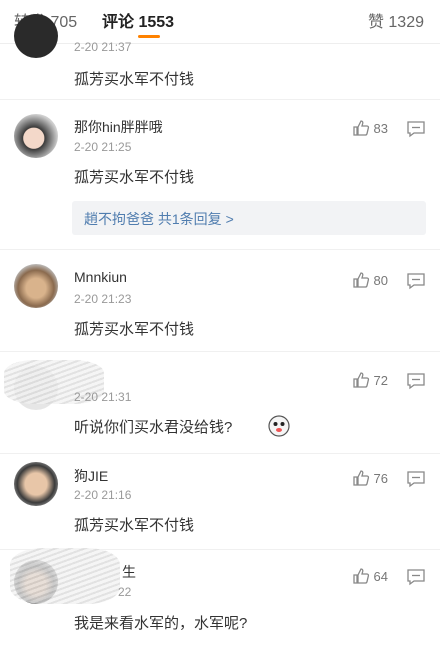  I want to click on comment-time: 2-20 21:16, so click(103, 495).